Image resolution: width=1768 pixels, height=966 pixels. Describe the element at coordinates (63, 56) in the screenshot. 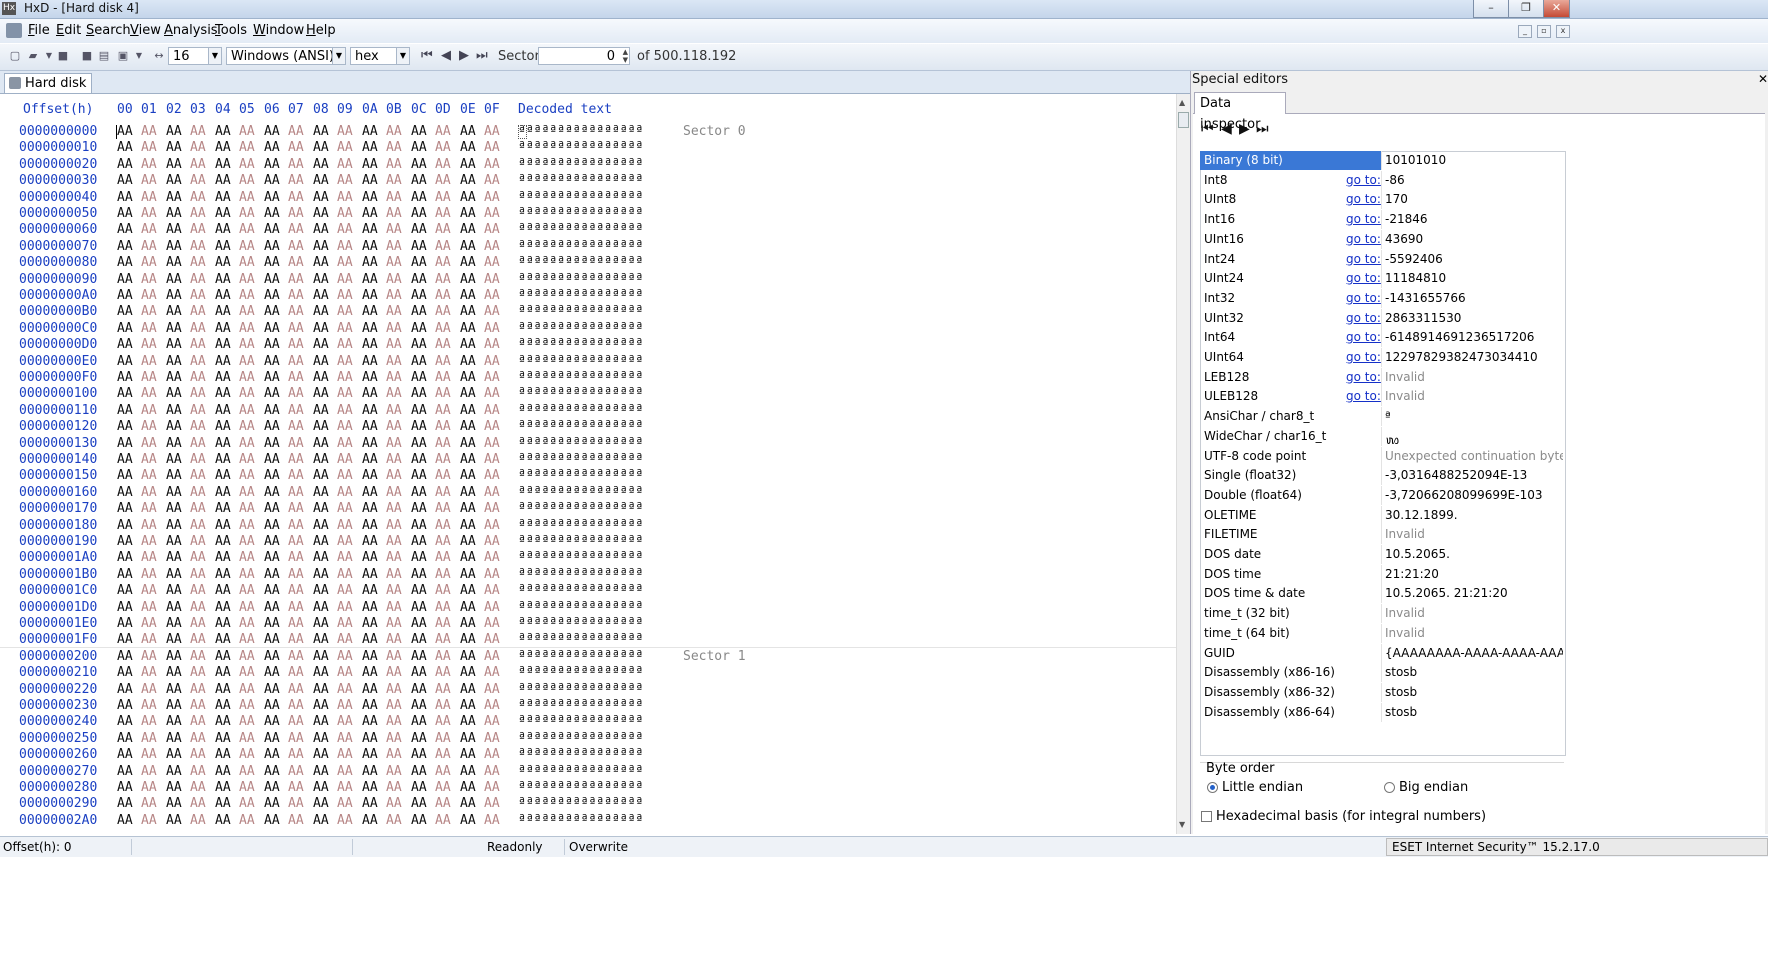

I see `save-icon: ■` at that location.